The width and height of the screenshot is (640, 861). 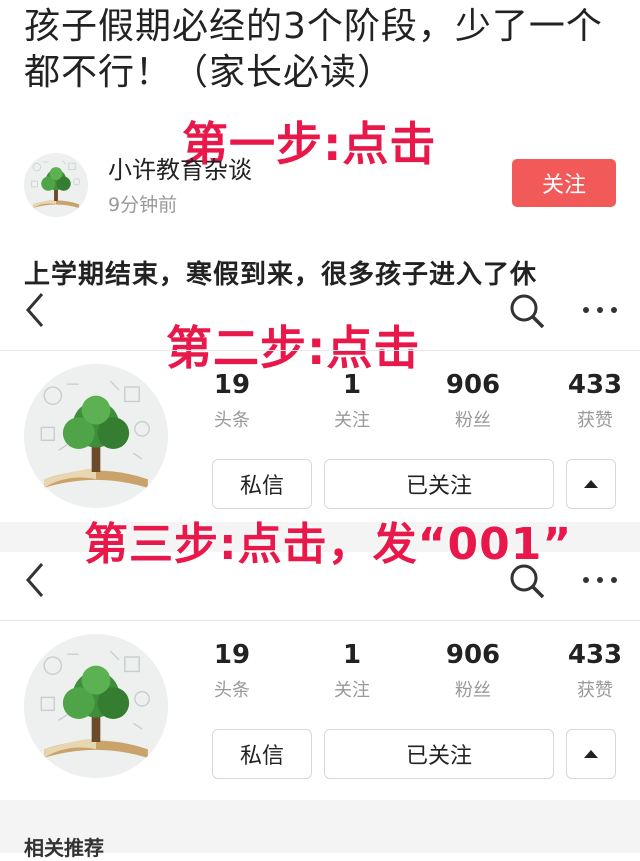 I want to click on related-recommendations-heading: 相关推荐, so click(x=64, y=848).